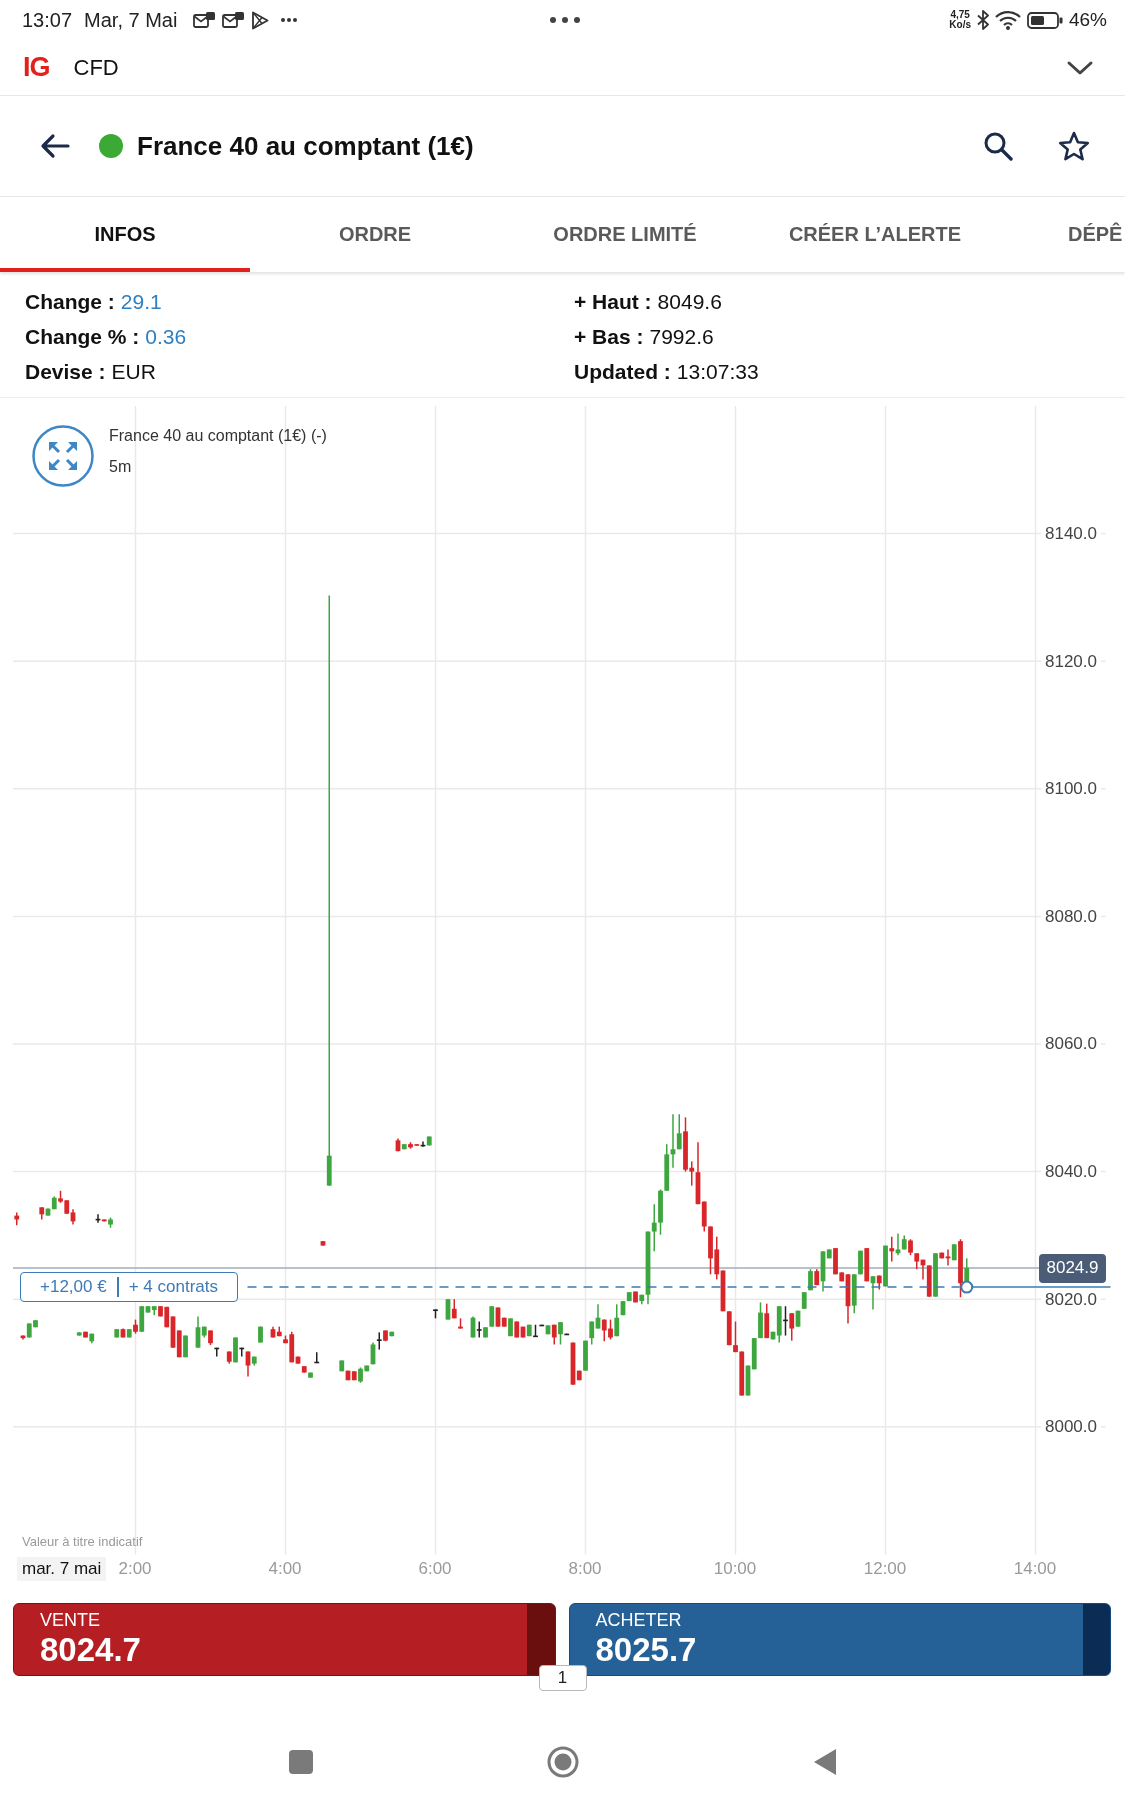 This screenshot has width=1125, height=1800. What do you see at coordinates (875, 234) in the screenshot?
I see `tab: CRÉER L’ALERTE` at bounding box center [875, 234].